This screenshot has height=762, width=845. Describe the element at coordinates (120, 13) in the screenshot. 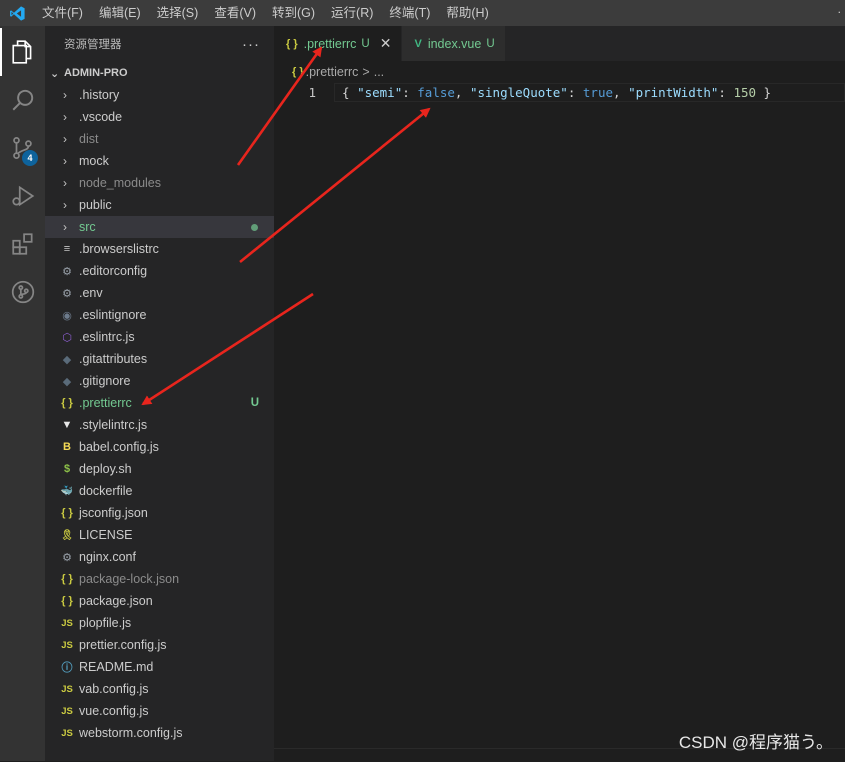

I see `menu-item: 编辑(E)` at that location.